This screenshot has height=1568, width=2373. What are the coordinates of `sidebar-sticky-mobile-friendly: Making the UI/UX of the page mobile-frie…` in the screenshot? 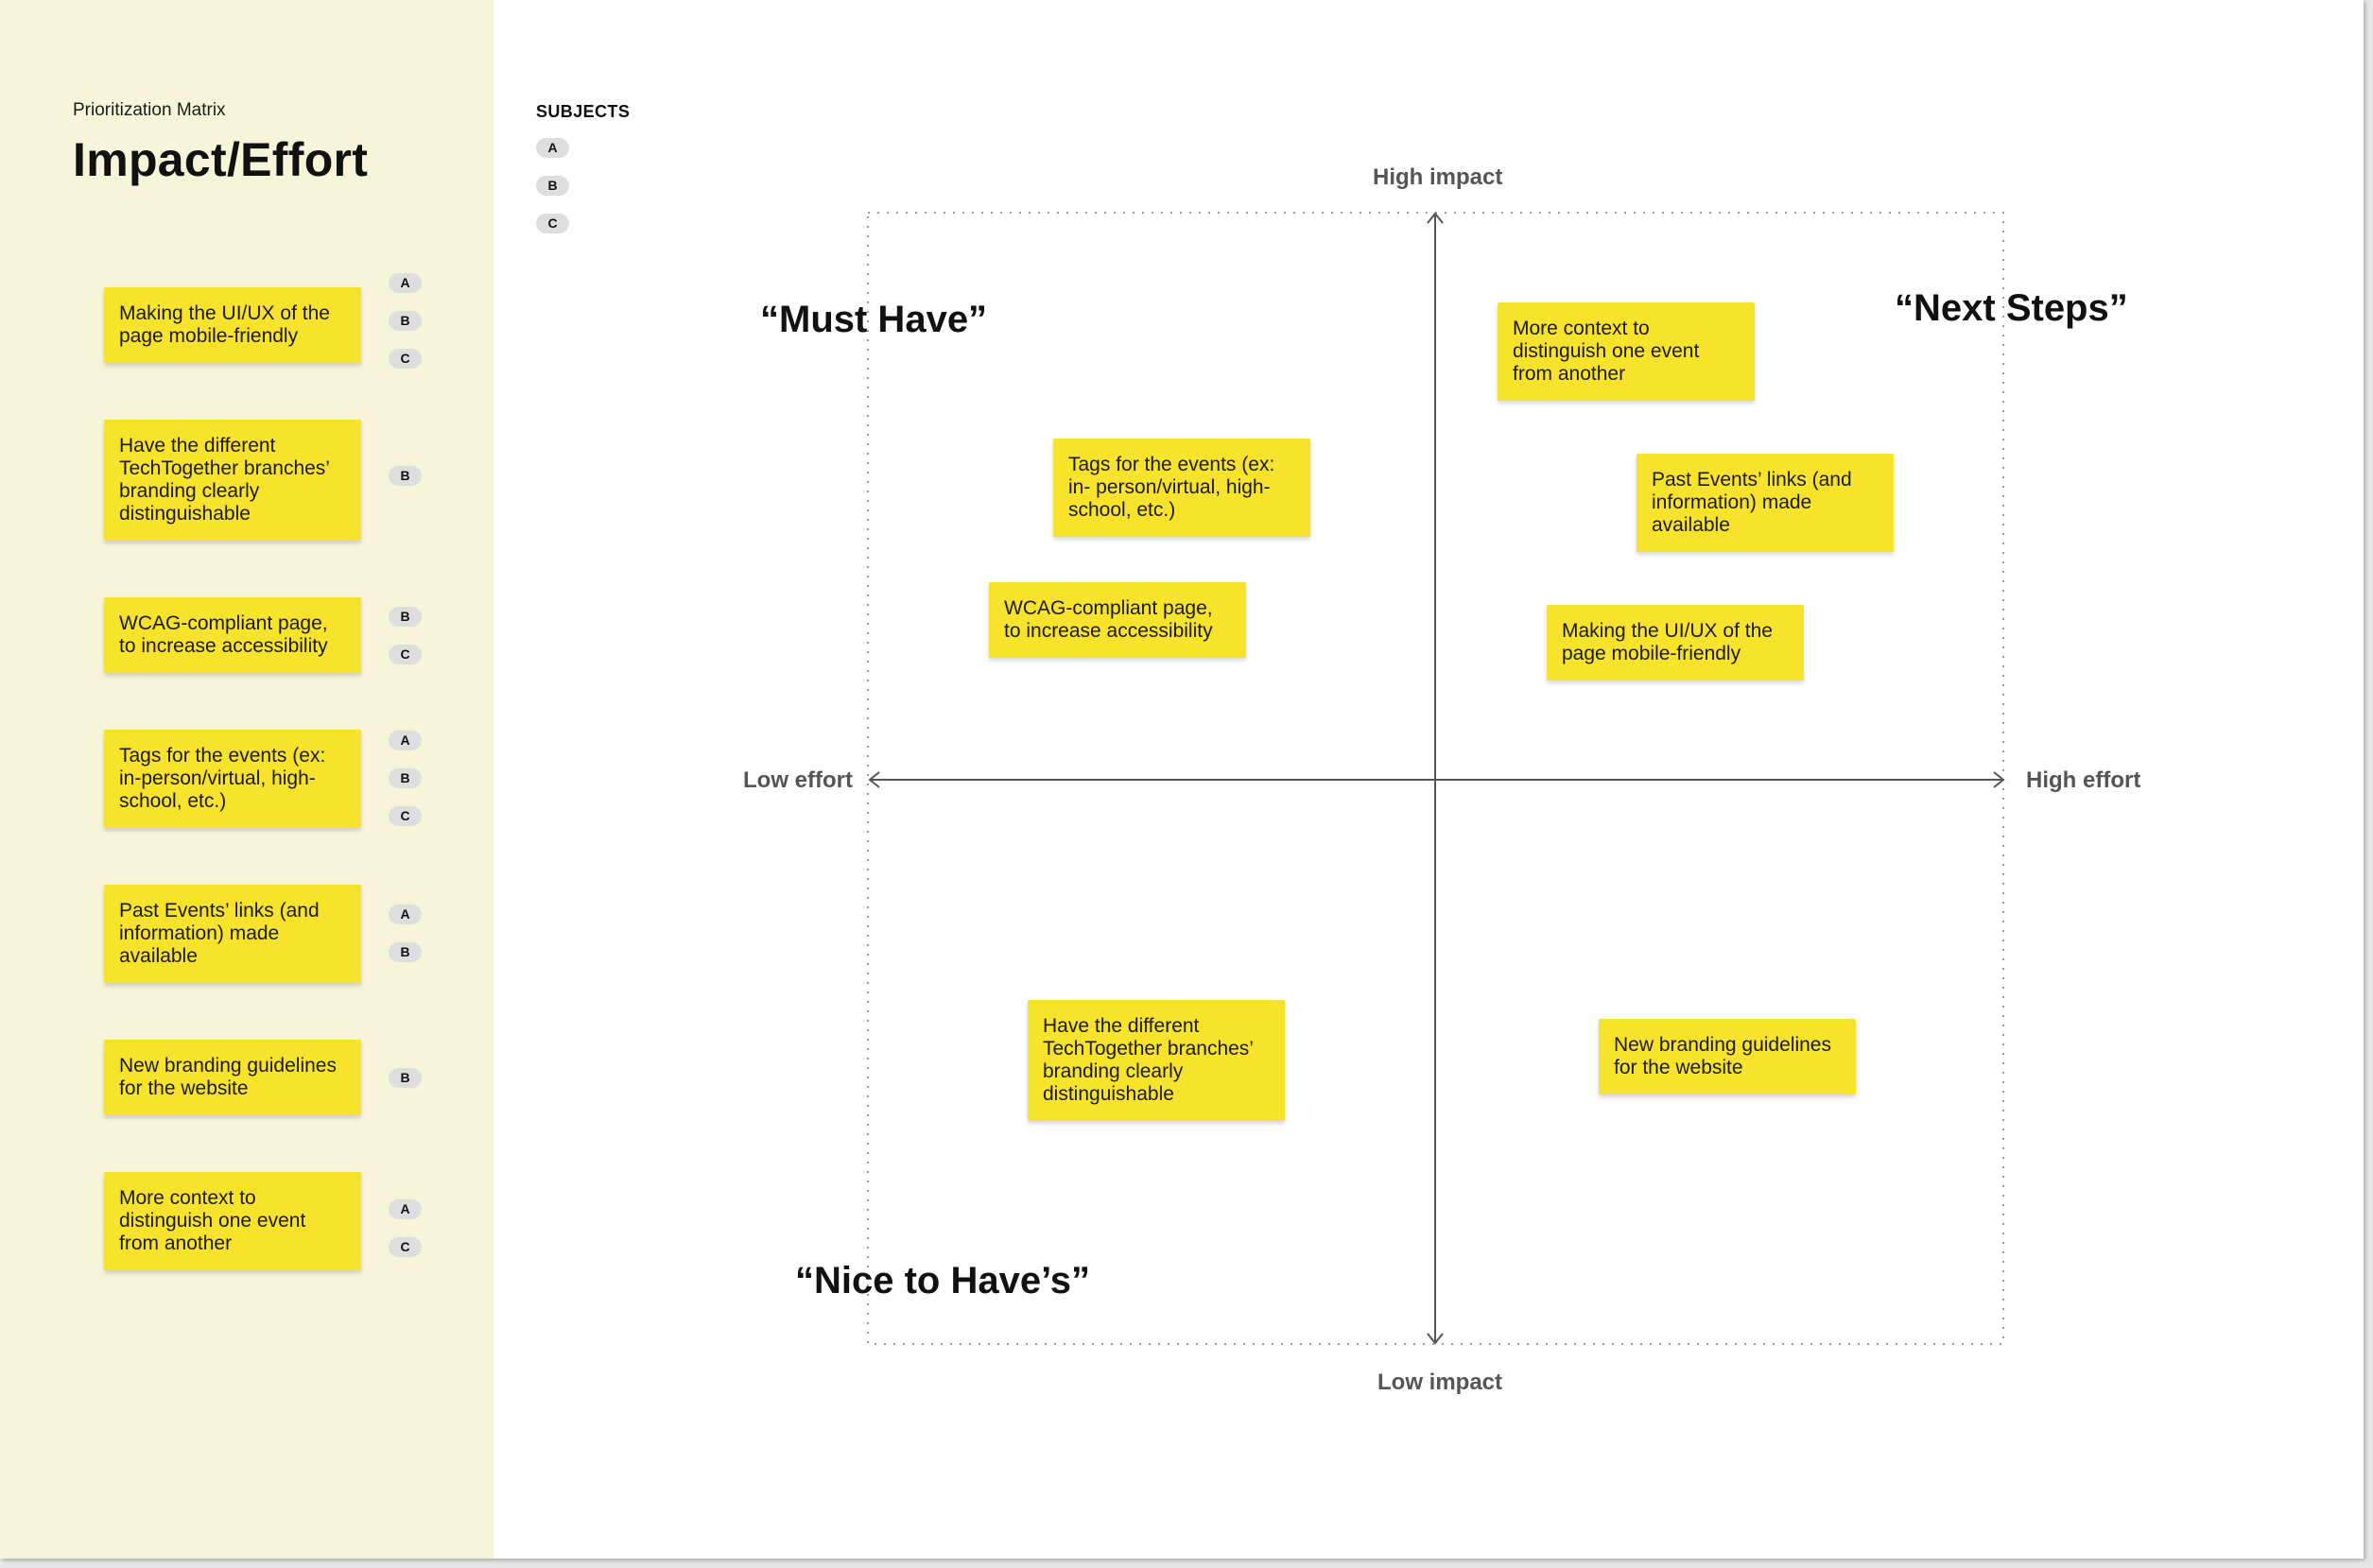 It's located at (232, 325).